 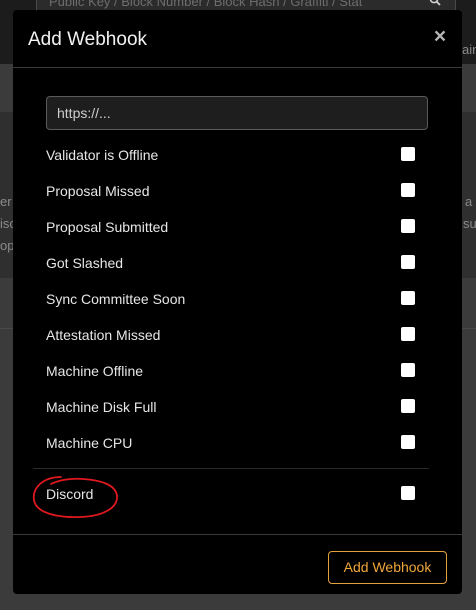 I want to click on attestation-missed-checkbox, so click(x=408, y=334).